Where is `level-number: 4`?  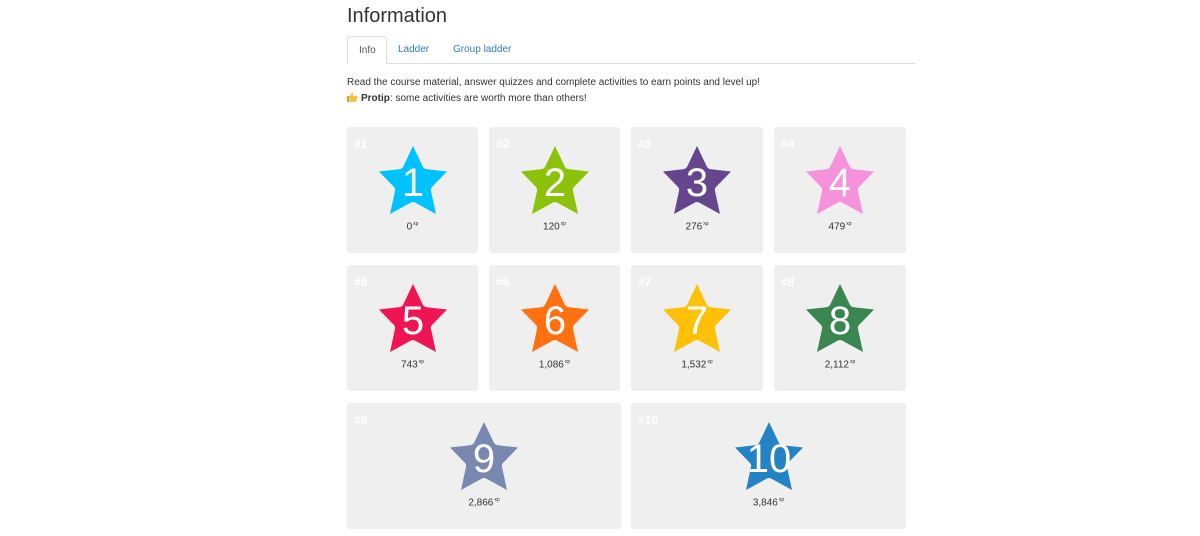 level-number: 4 is located at coordinates (840, 183).